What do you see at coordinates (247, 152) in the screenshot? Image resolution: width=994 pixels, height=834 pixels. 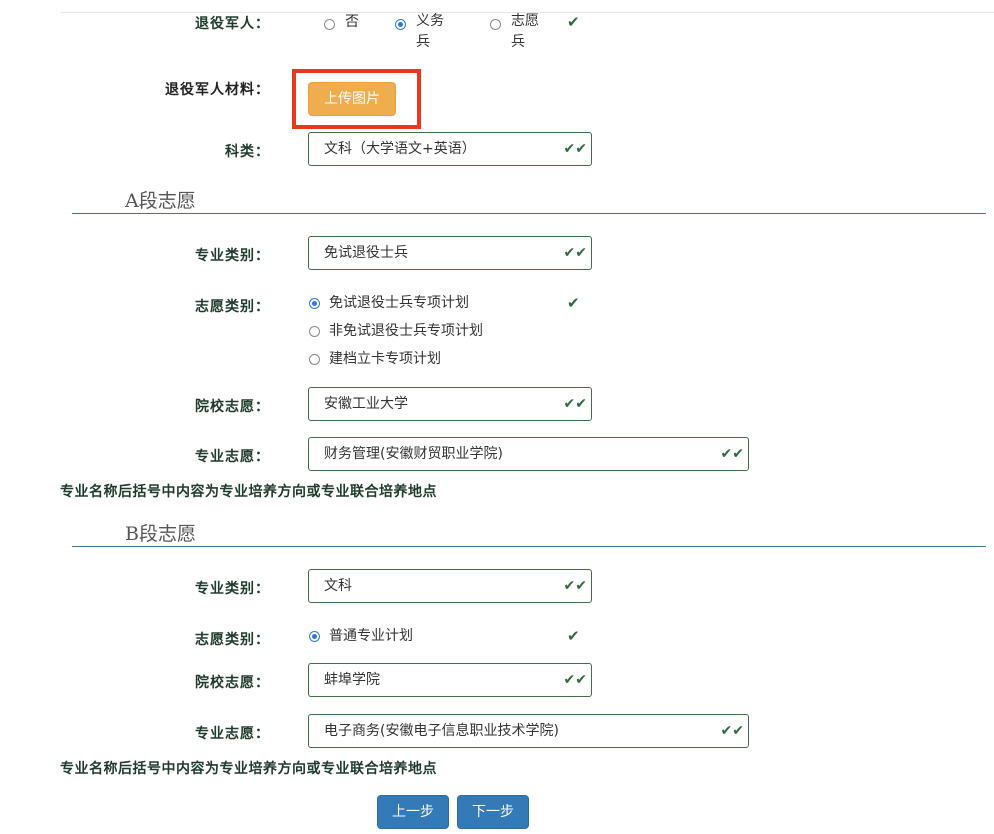 I see `subject-label: 科类：` at bounding box center [247, 152].